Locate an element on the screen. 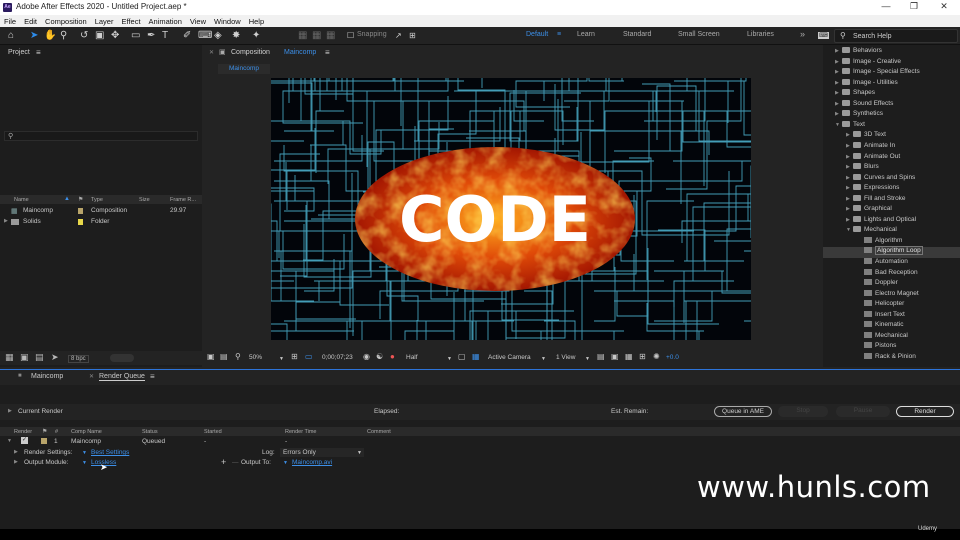  effects-item: ▶ Curves and Spins is located at coordinates (891, 179).